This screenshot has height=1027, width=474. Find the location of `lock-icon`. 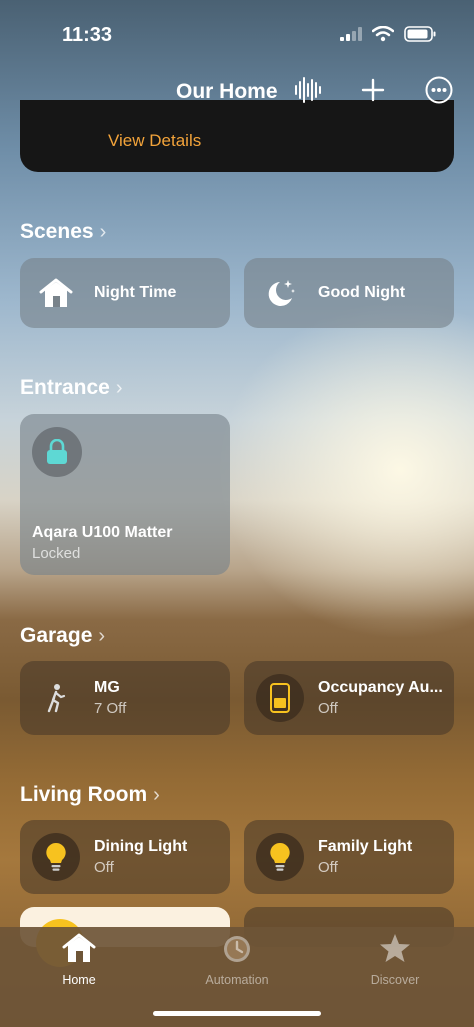

lock-icon is located at coordinates (57, 452).